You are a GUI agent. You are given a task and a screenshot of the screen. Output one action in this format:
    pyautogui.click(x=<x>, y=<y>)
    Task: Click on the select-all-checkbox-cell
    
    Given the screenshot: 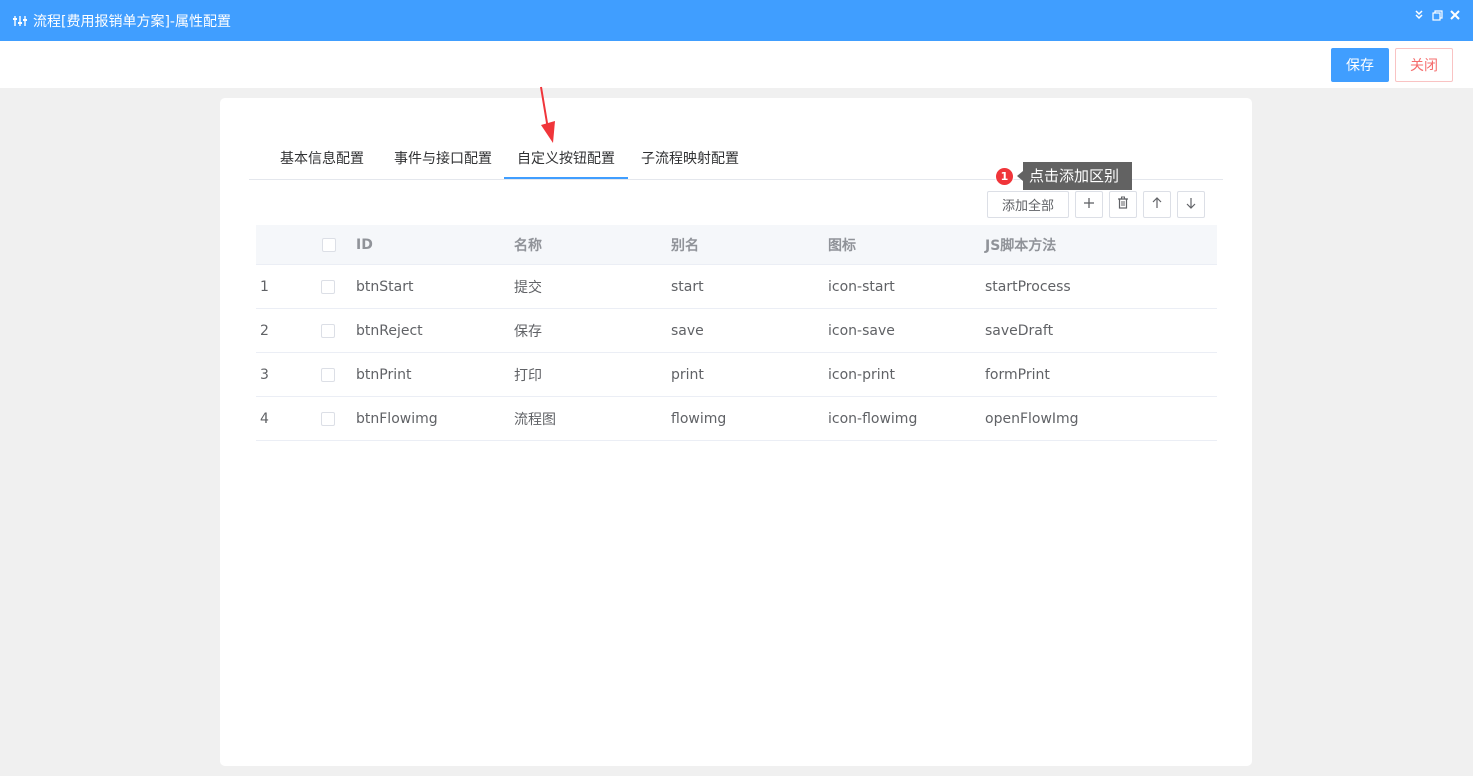 What is the action you would take?
    pyautogui.click(x=329, y=244)
    